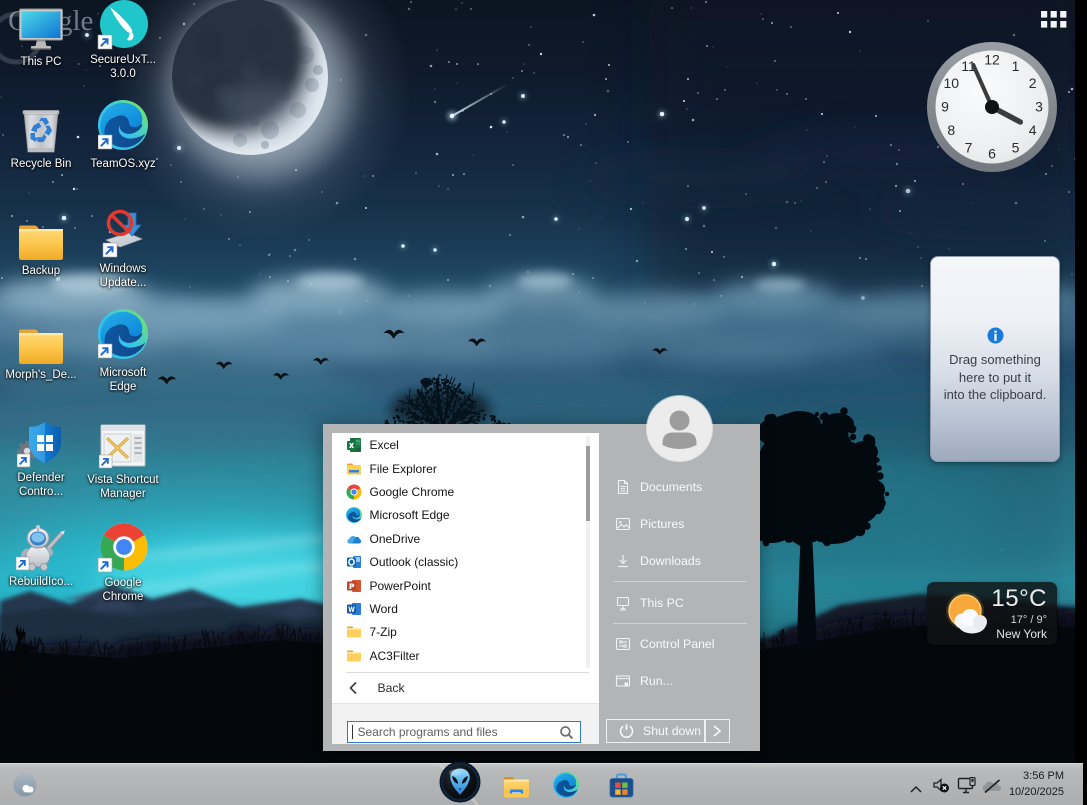 Image resolution: width=1087 pixels, height=805 pixels. What do you see at coordinates (1033, 83) in the screenshot?
I see `svg-text: 2` at bounding box center [1033, 83].